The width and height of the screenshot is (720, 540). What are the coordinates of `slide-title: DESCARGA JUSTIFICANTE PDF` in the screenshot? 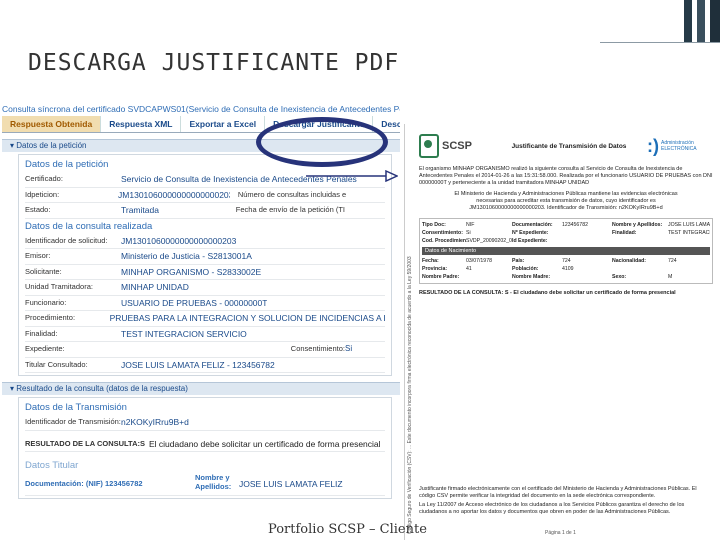 It's located at (214, 63).